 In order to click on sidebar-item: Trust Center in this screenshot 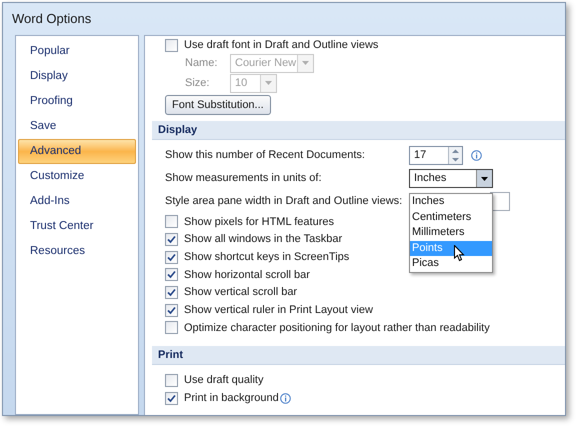, I will do `click(77, 226)`.